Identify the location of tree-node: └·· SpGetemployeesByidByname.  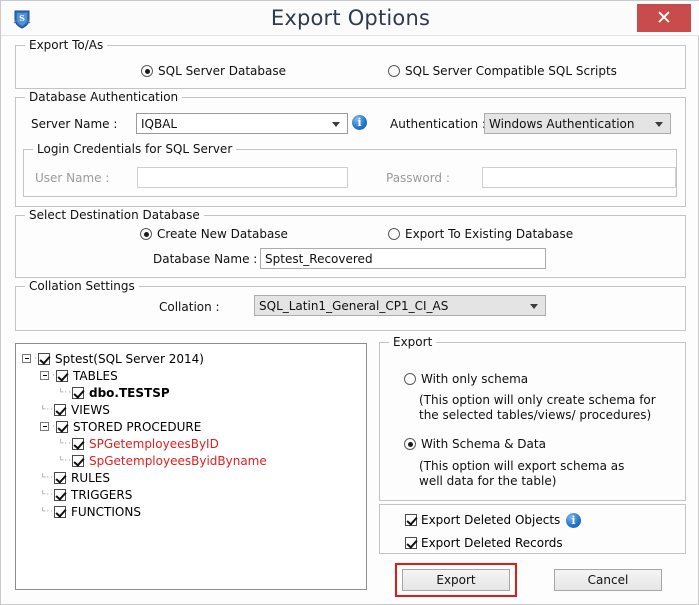
(194, 460).